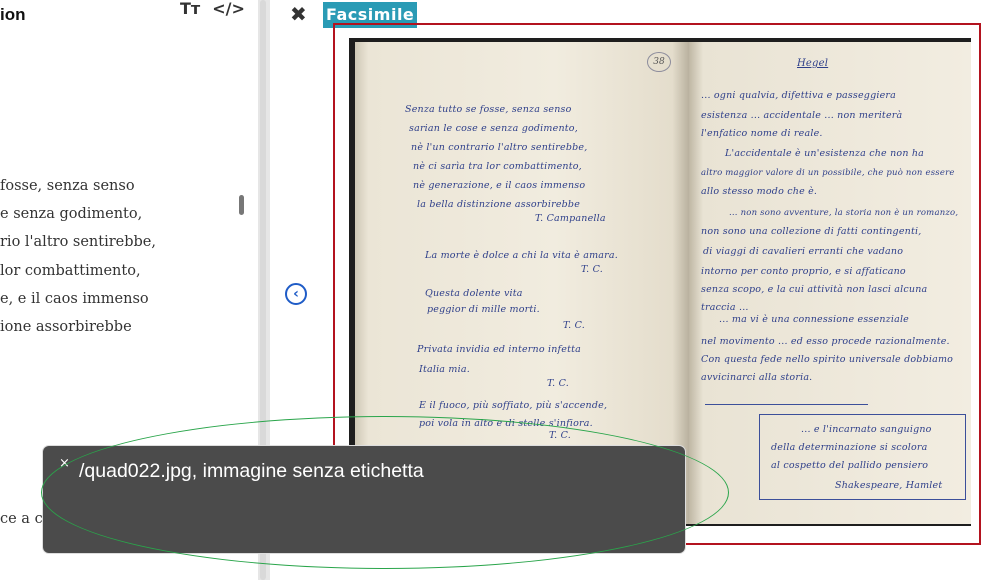 The width and height of the screenshot is (1002, 580). What do you see at coordinates (78, 242) in the screenshot?
I see `poem-line: rio l'altro sentirebbe,` at bounding box center [78, 242].